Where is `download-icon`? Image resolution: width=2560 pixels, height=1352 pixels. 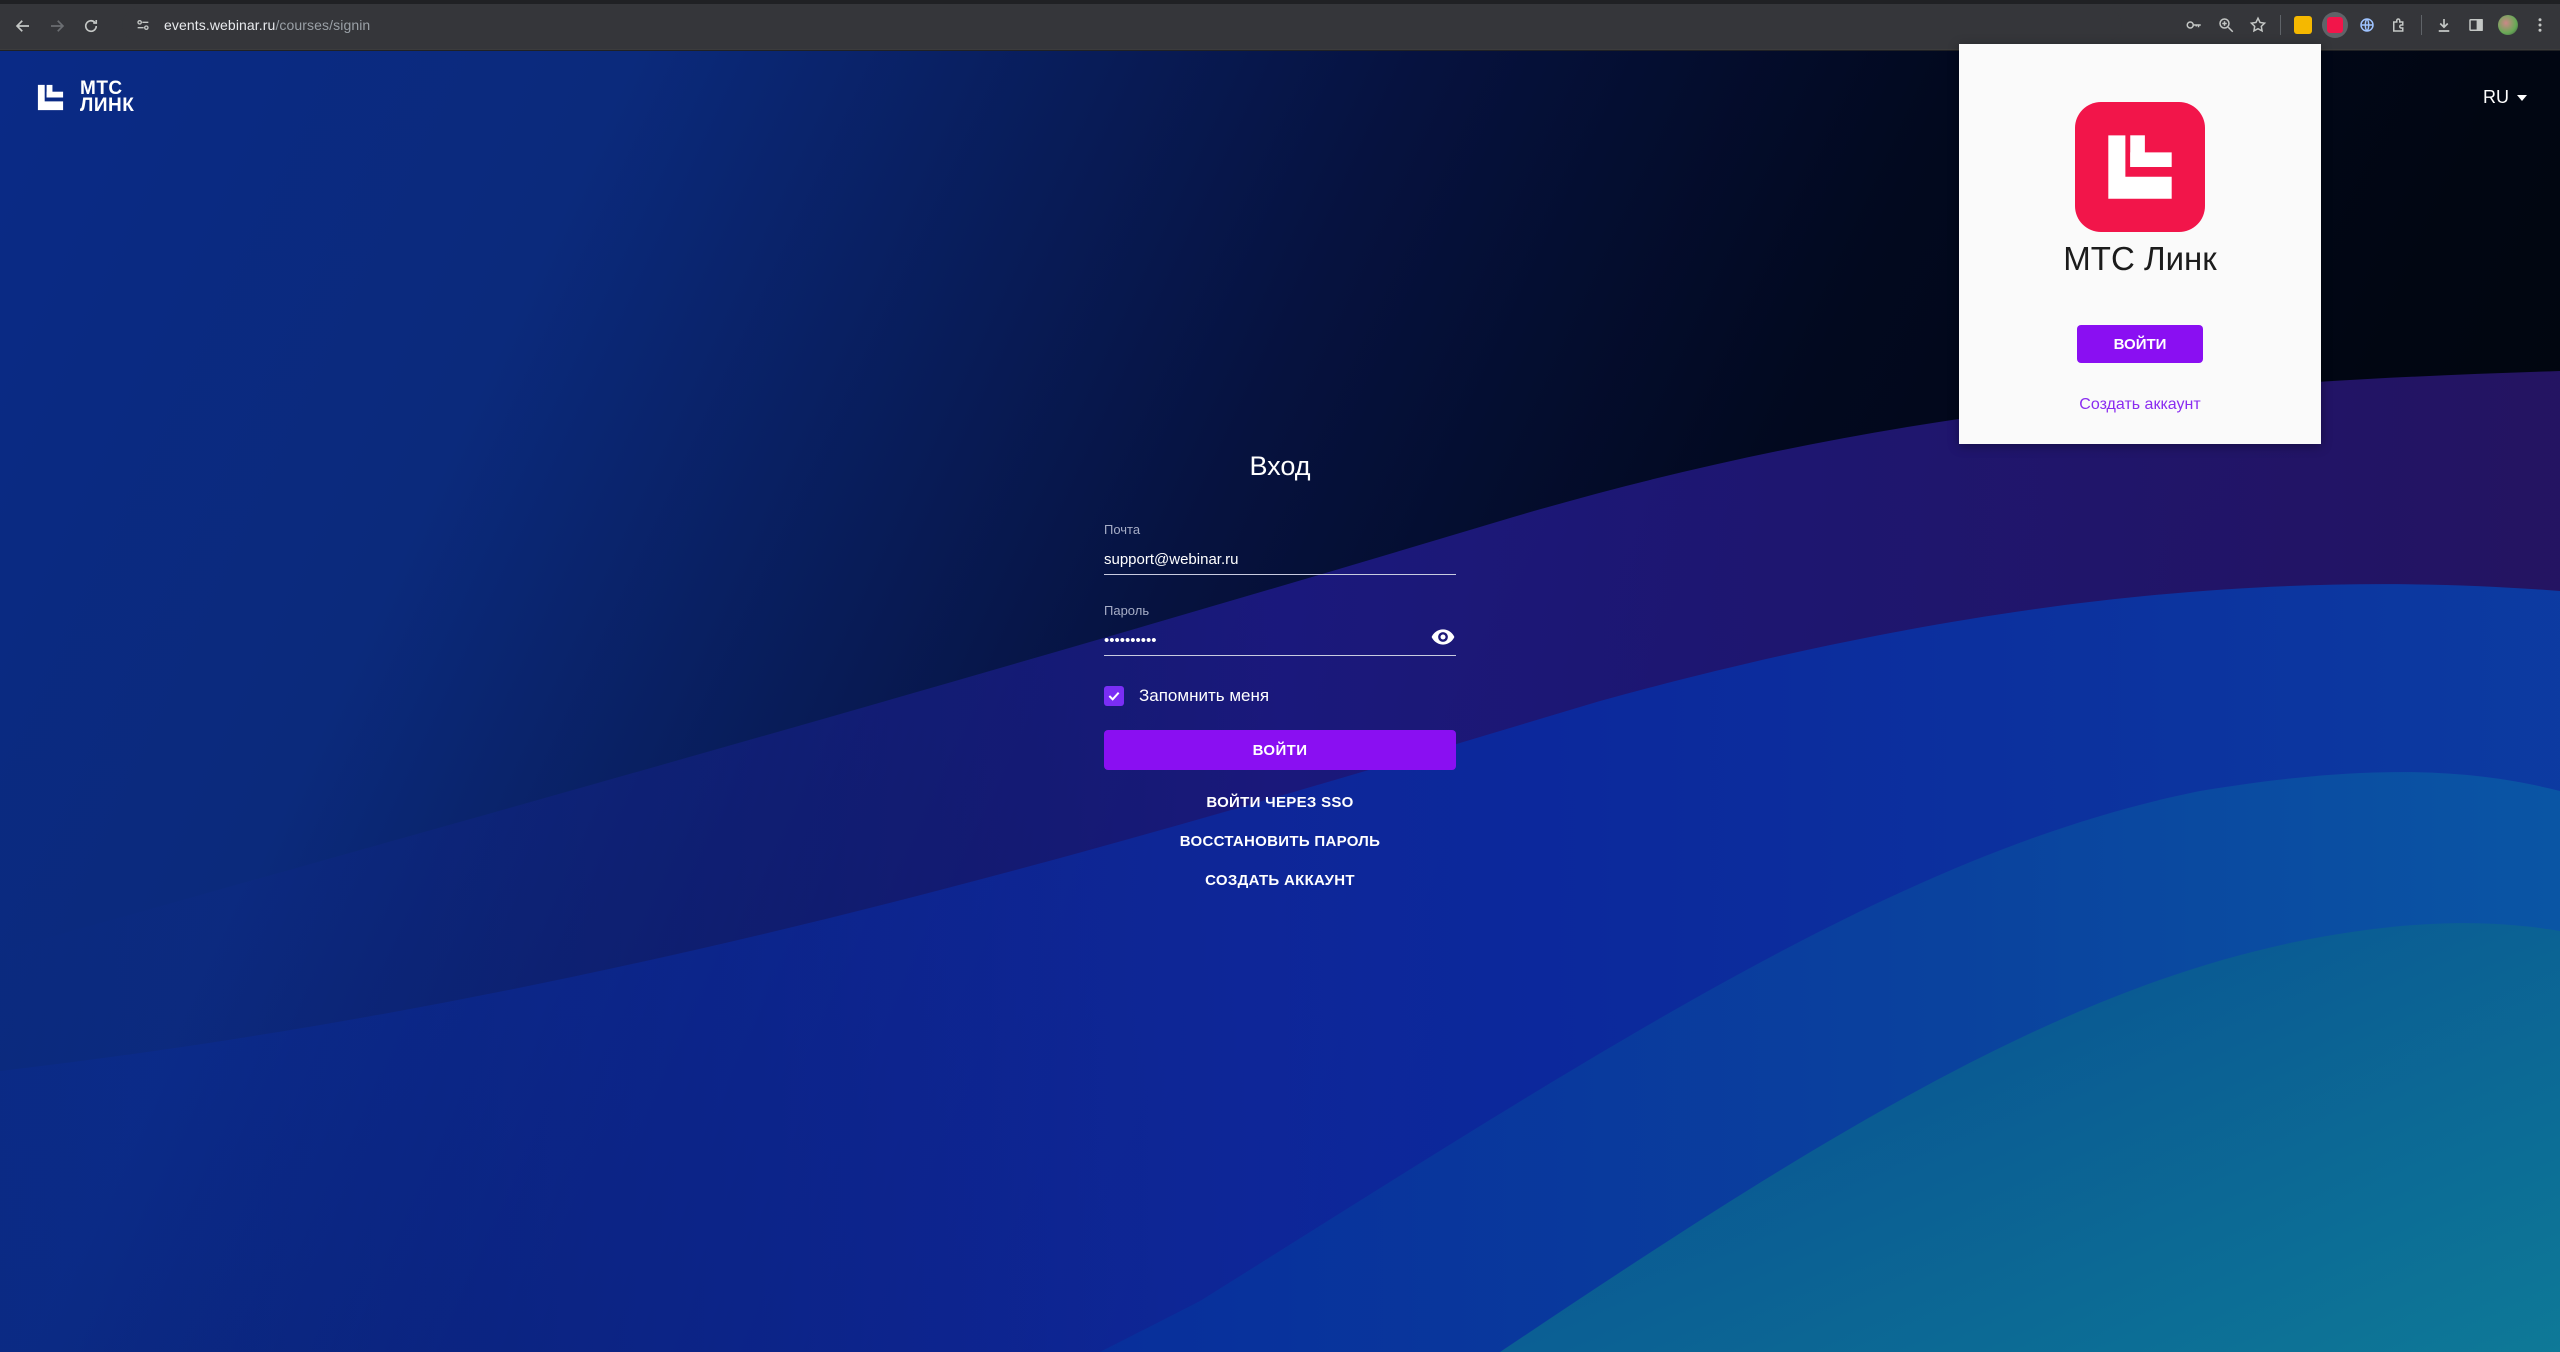
download-icon is located at coordinates (2444, 25).